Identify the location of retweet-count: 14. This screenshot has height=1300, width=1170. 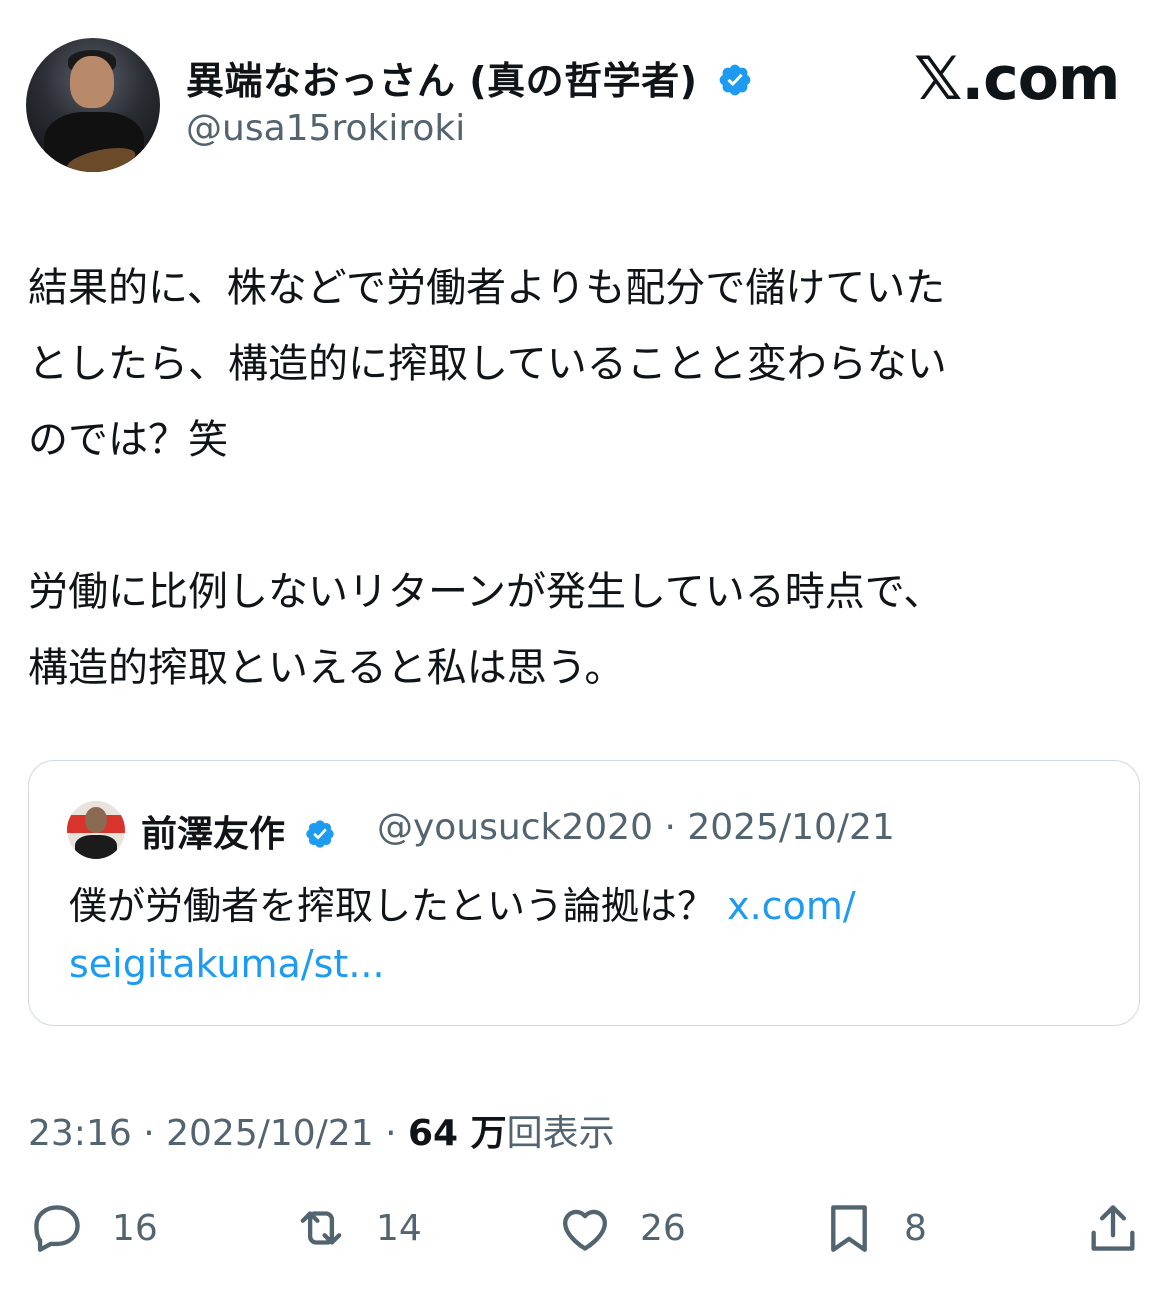
(399, 1228).